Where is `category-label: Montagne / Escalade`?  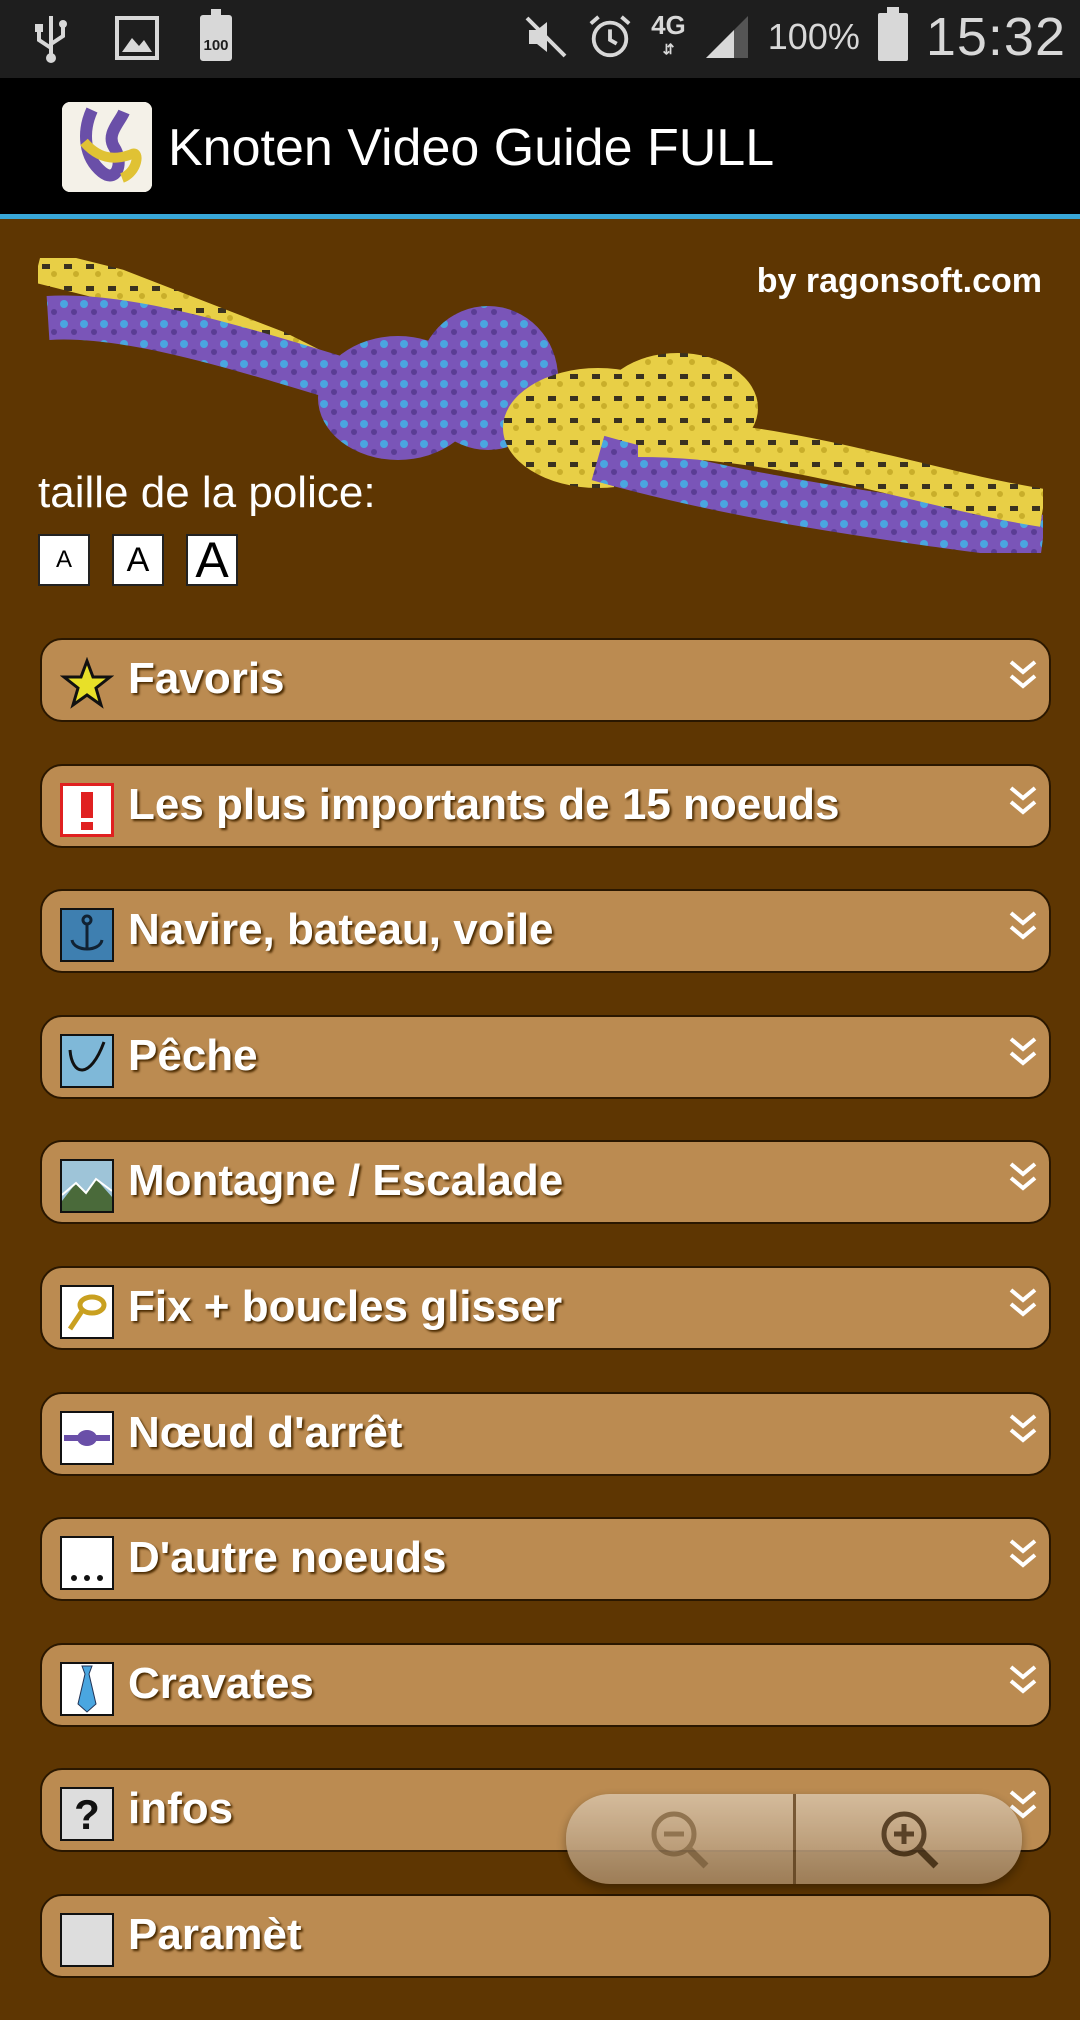
category-label: Montagne / Escalade is located at coordinates (346, 1181).